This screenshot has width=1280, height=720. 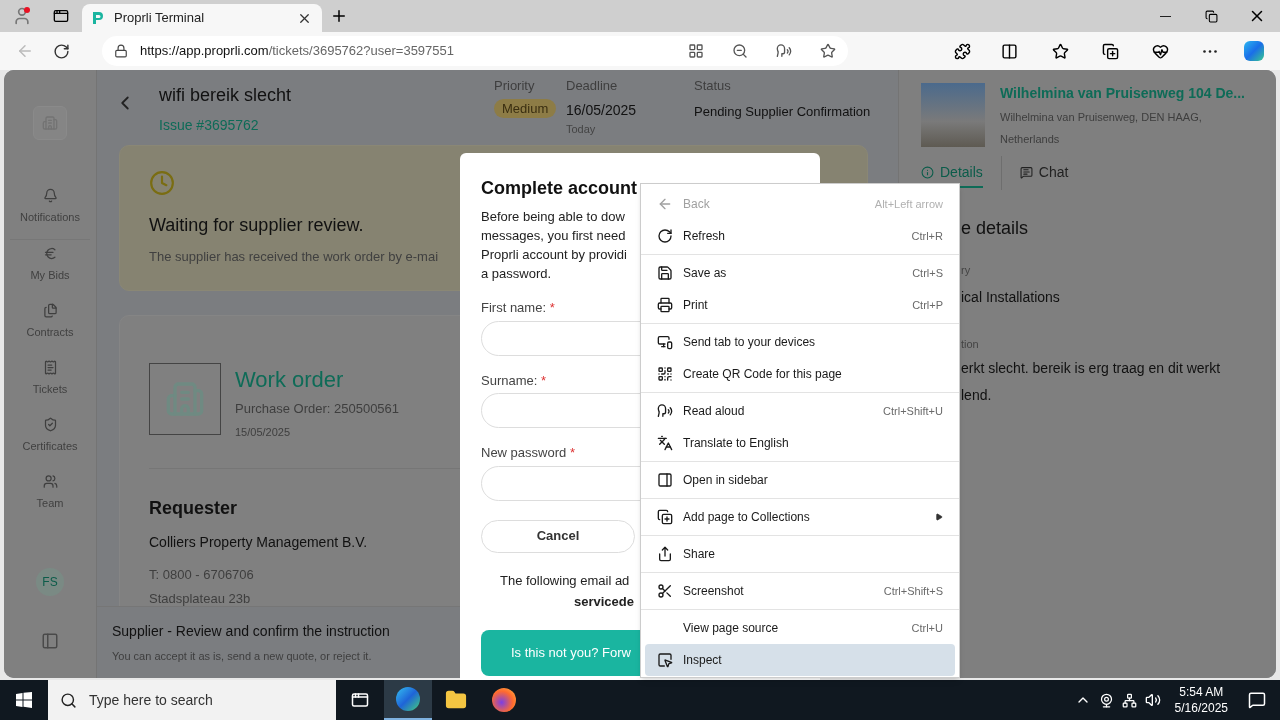 I want to click on modal-intro-text: a password., so click(x=516, y=274).